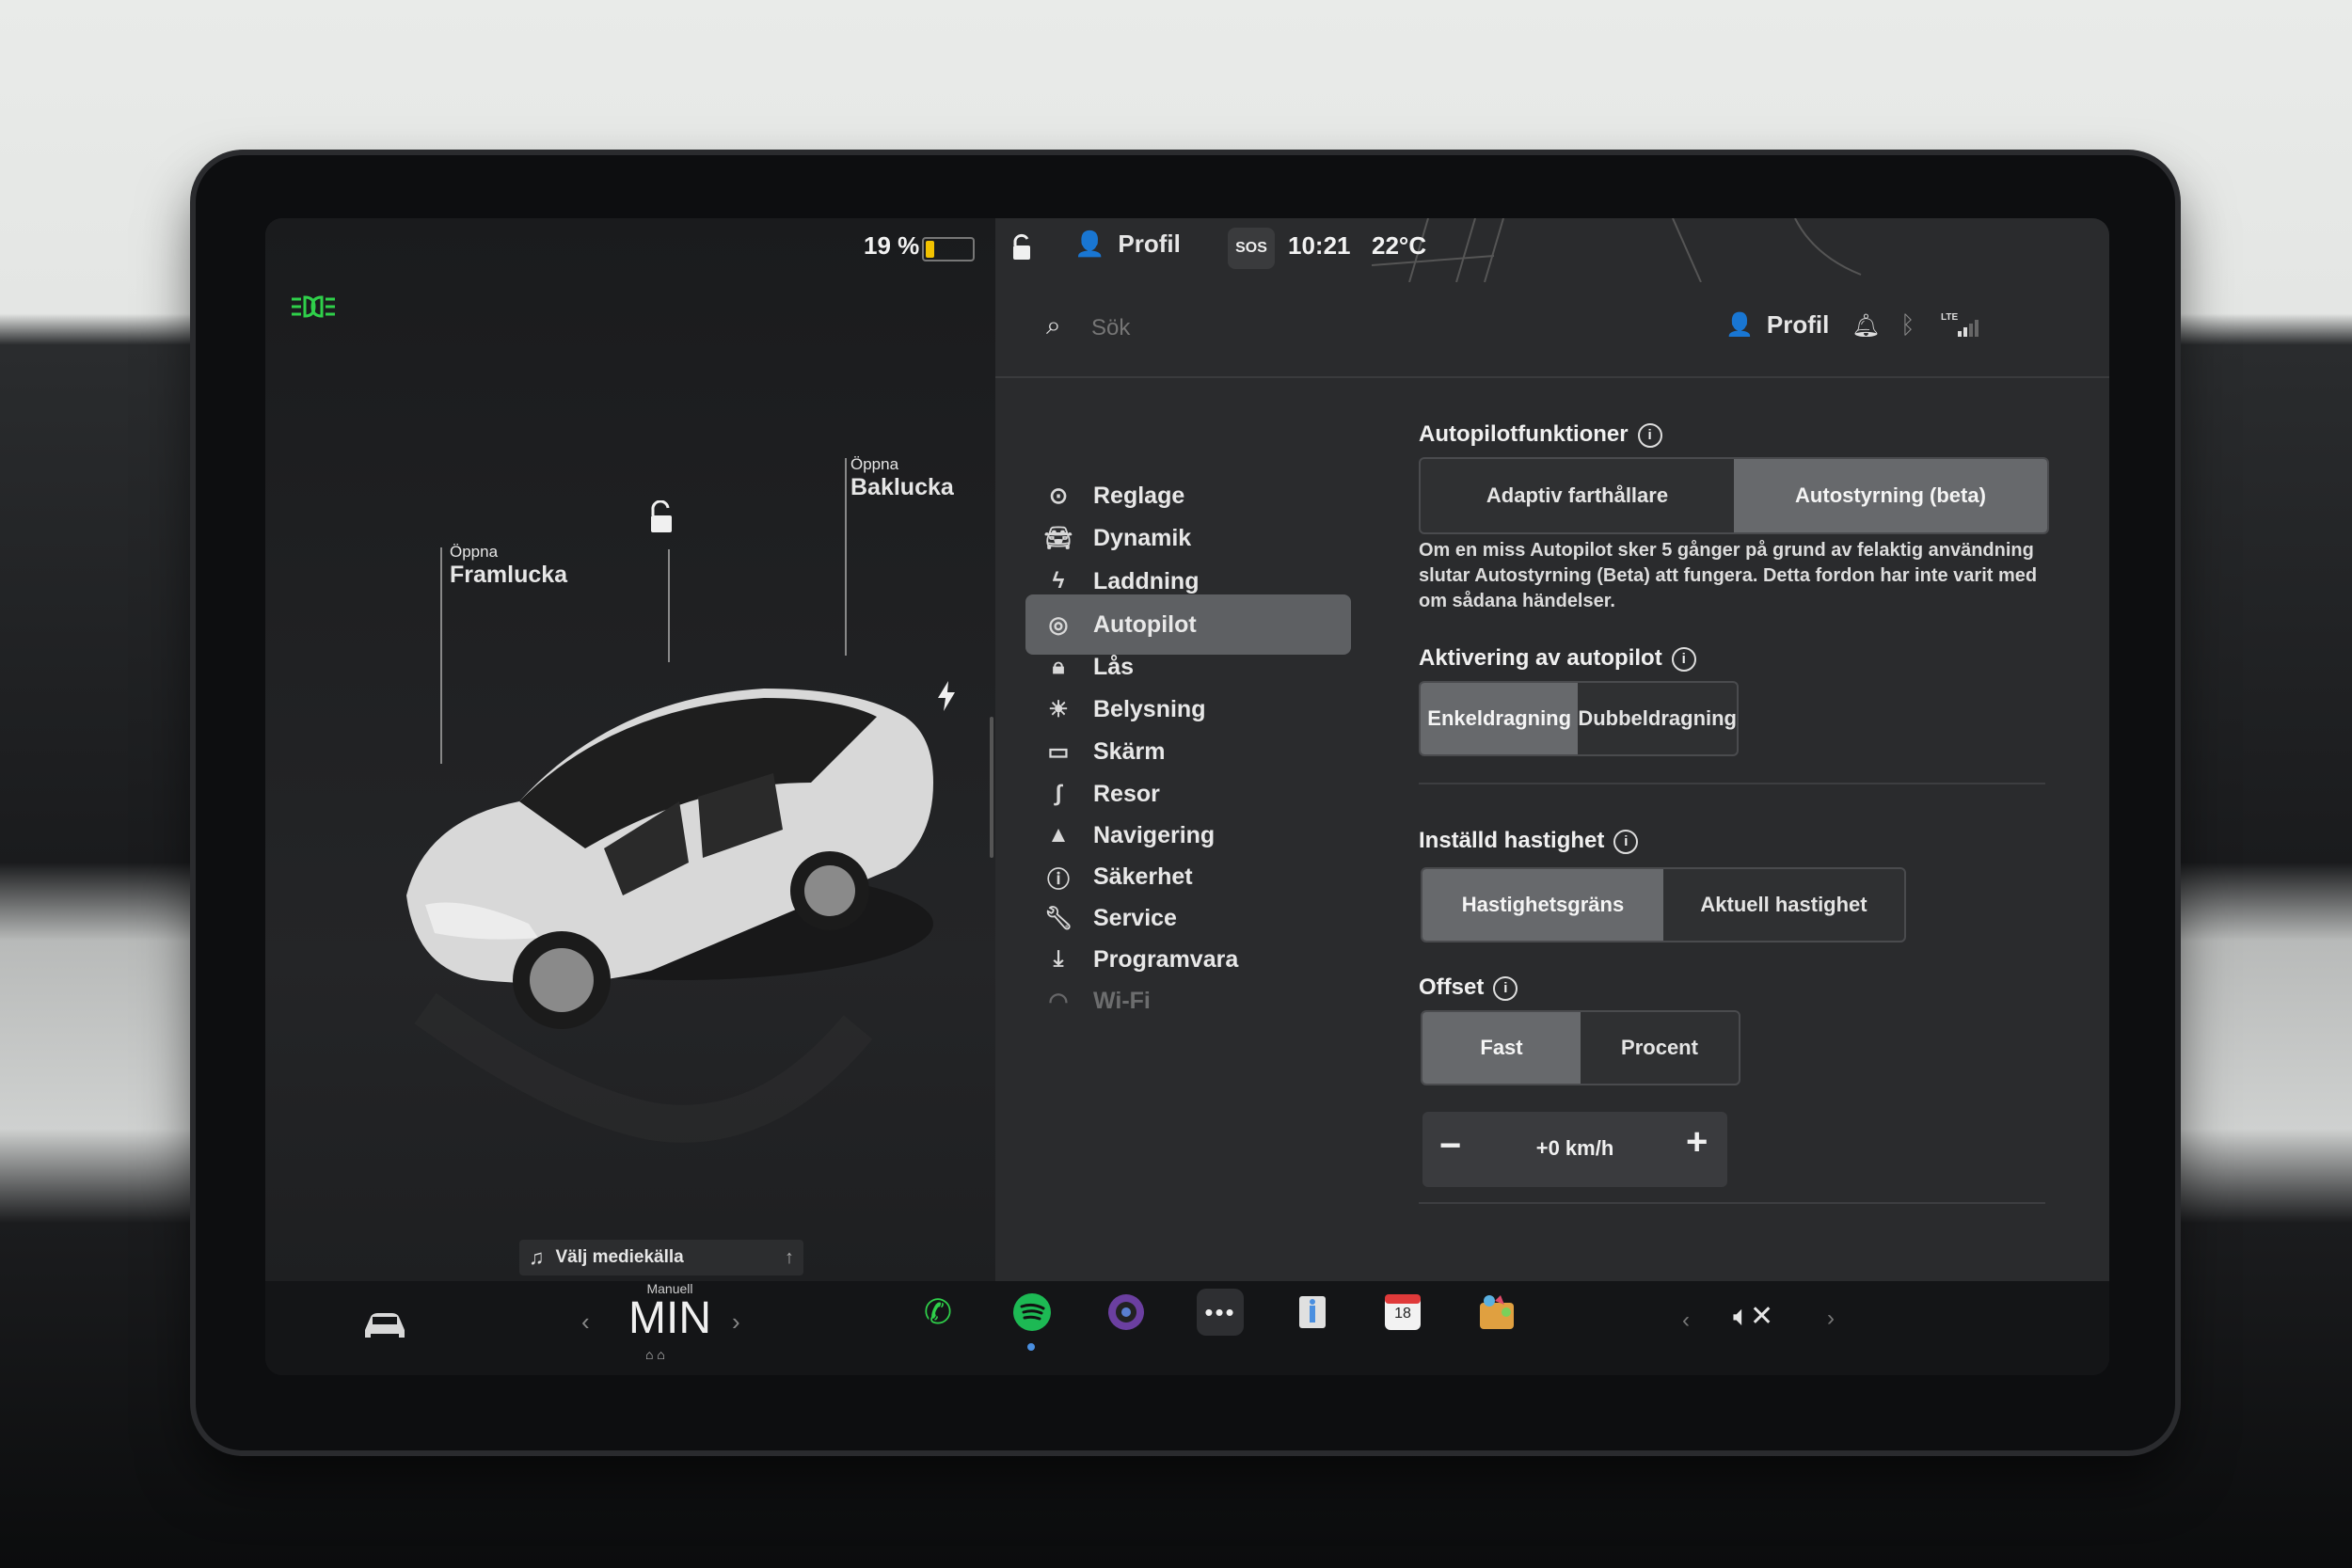  I want to click on wrench-icon: 🔧︎, so click(1058, 918).